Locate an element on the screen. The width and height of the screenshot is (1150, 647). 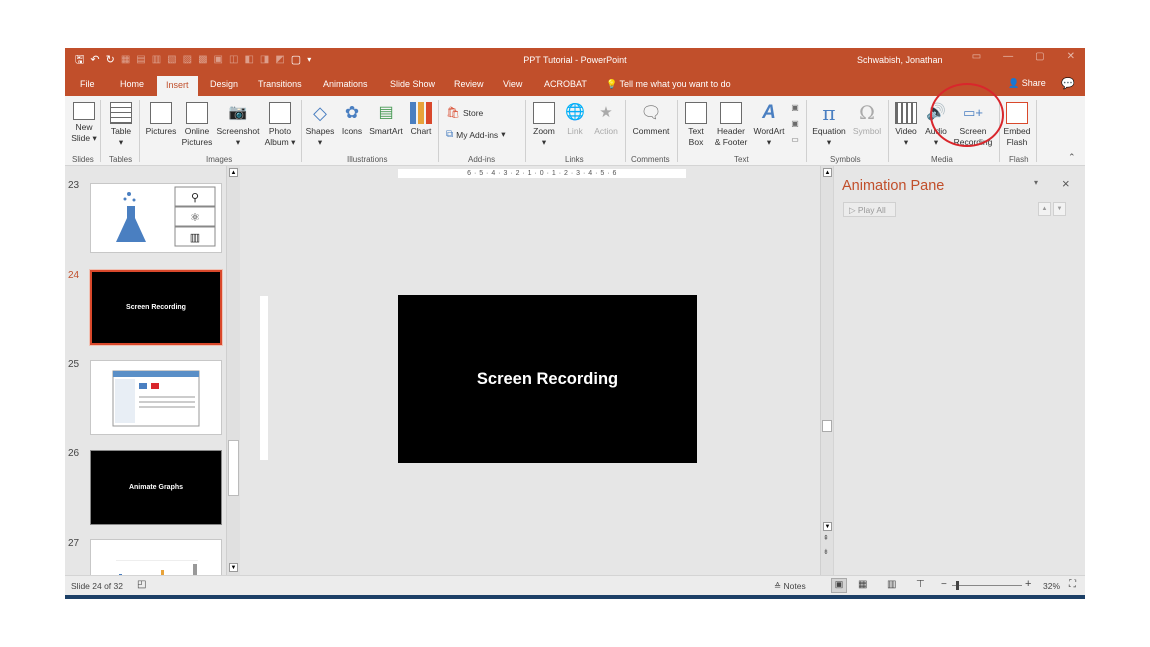
comments-icon: 💬 is located at coordinates (1068, 83).